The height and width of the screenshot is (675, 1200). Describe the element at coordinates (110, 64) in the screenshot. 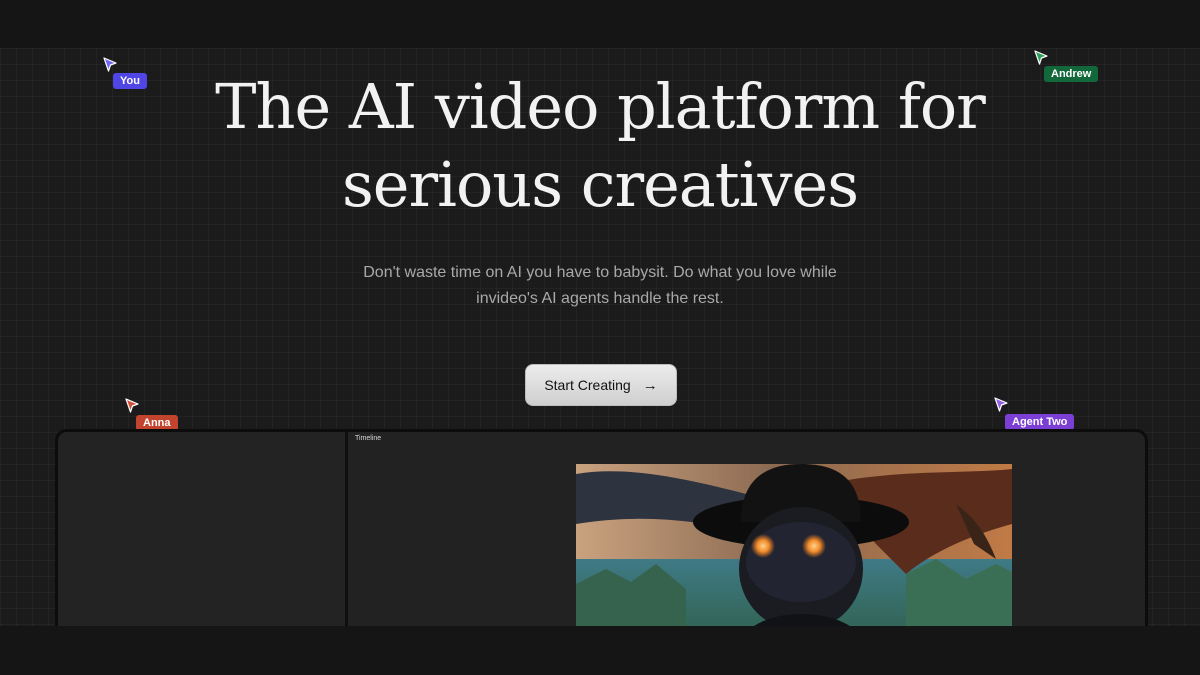

I see `you-cursor-icon` at that location.